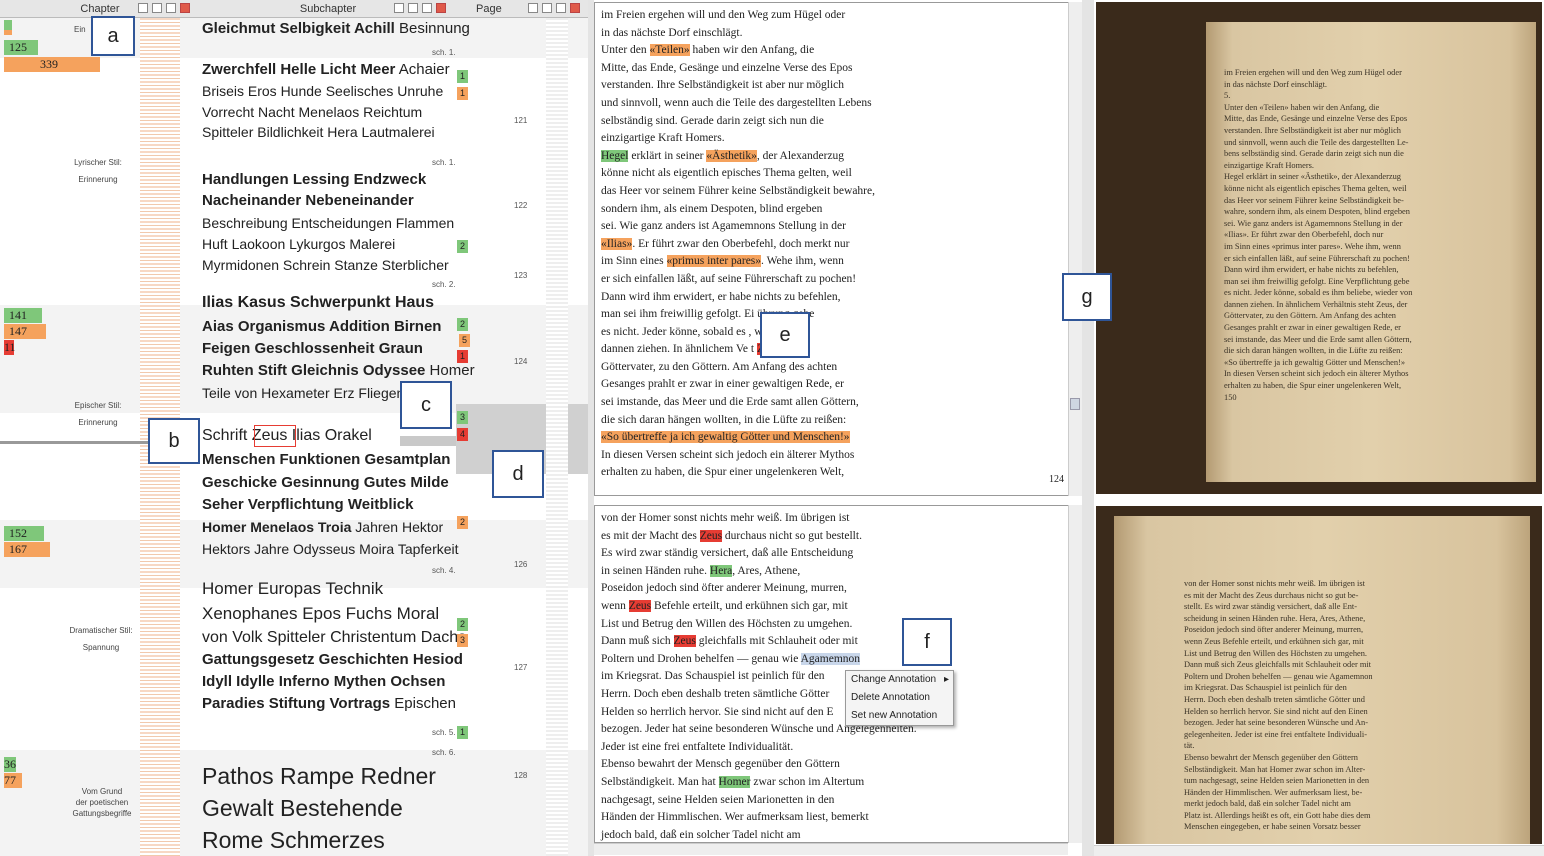 Image resolution: width=1544 pixels, height=856 pixels. Describe the element at coordinates (27, 549) in the screenshot. I see `chapter-count-tag: 167` at that location.